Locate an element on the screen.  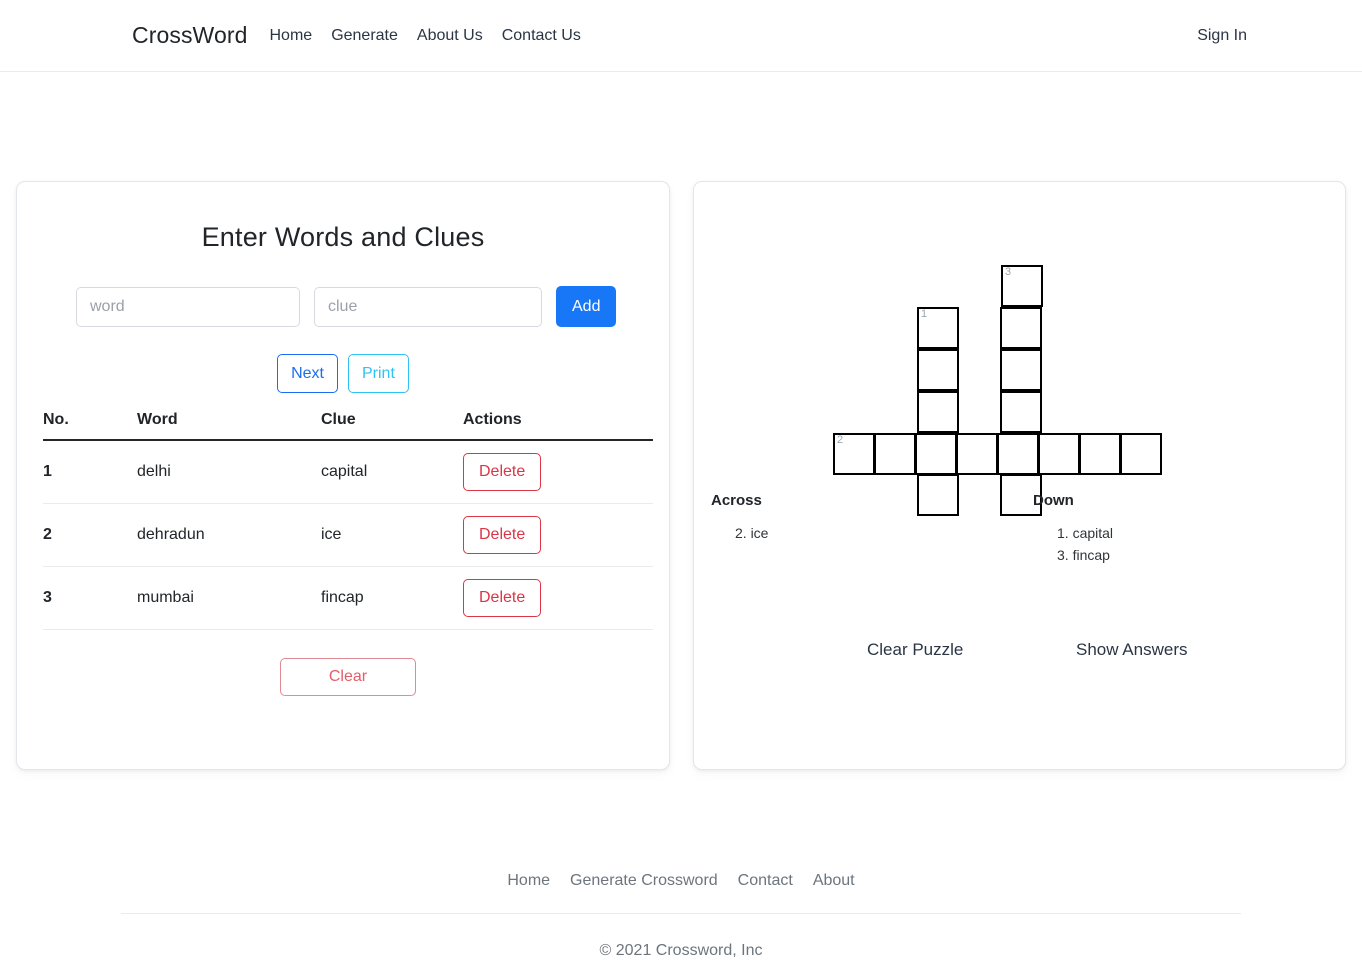
add-button: Add is located at coordinates (586, 306).